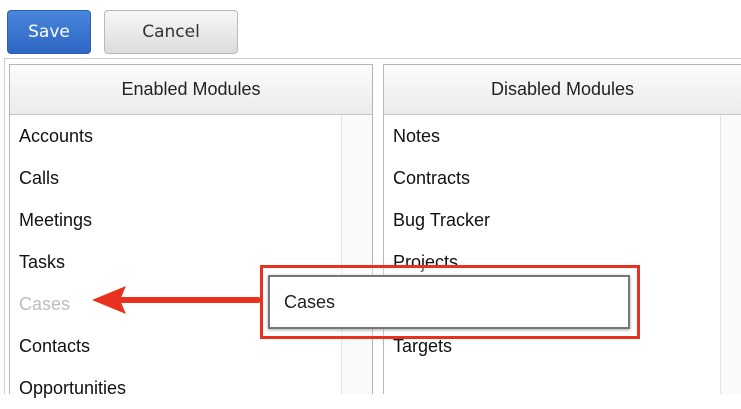 This screenshot has width=741, height=409. What do you see at coordinates (562, 90) in the screenshot?
I see `disabled-modules-header: Disabled Modules` at bounding box center [562, 90].